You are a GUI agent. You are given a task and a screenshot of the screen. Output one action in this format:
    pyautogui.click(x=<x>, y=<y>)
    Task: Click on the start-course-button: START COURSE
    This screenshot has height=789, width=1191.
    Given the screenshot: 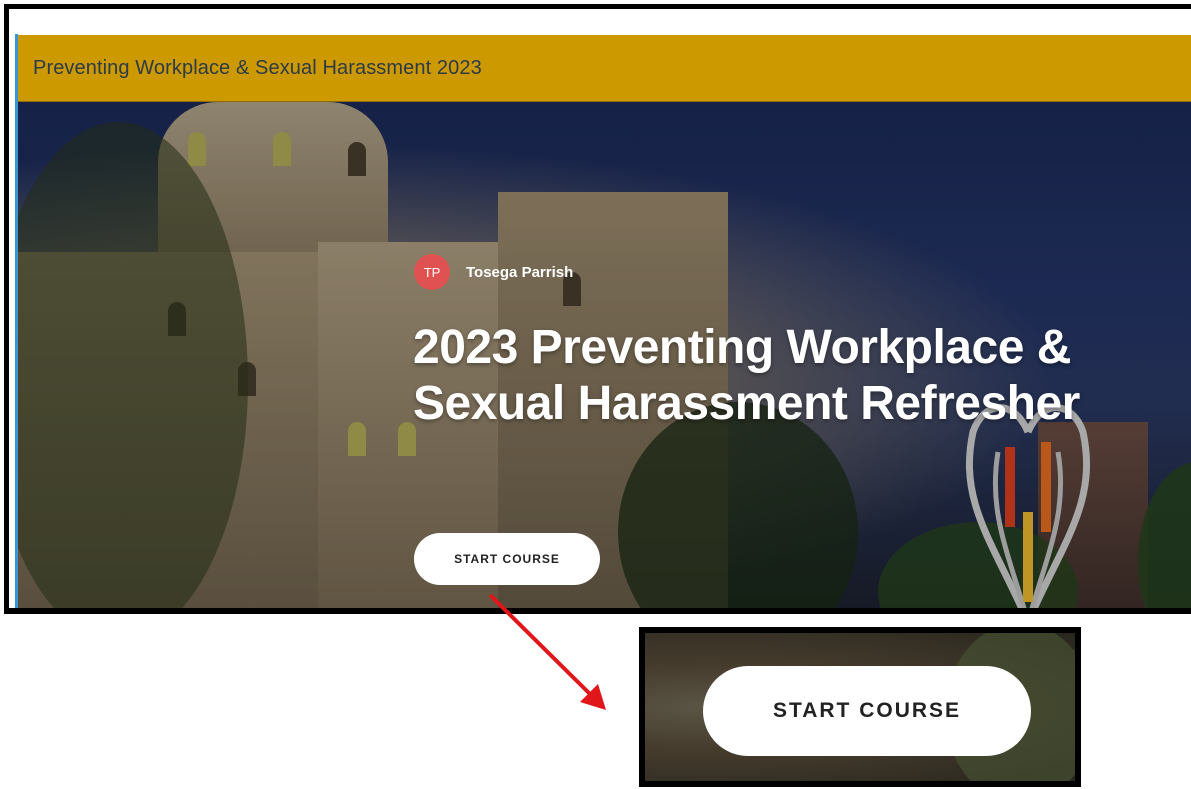 What is the action you would take?
    pyautogui.click(x=507, y=559)
    